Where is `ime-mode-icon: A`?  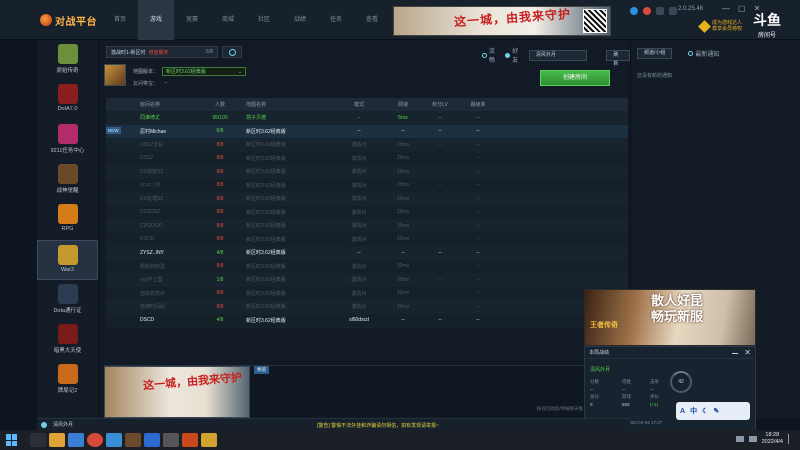 ime-mode-icon: A is located at coordinates (682, 411).